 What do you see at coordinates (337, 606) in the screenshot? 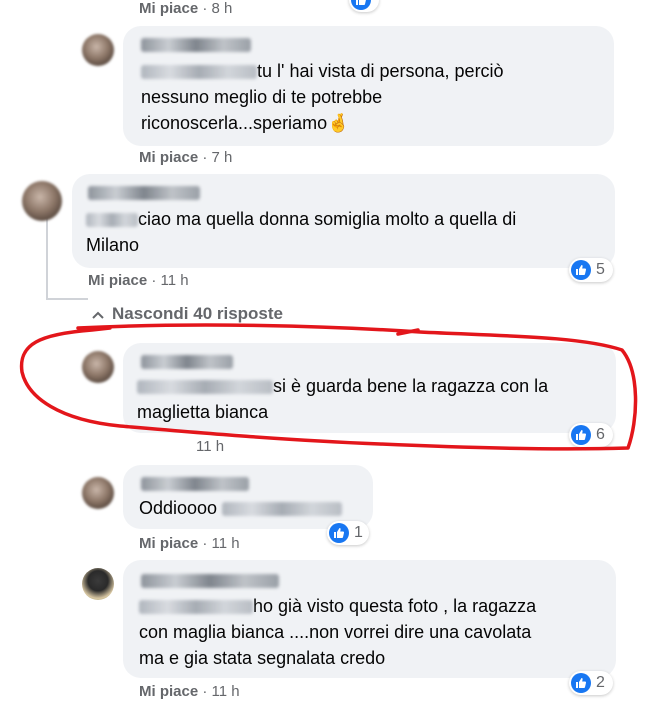
I see `comment-text: ho già visto questa foto , la ragazza` at bounding box center [337, 606].